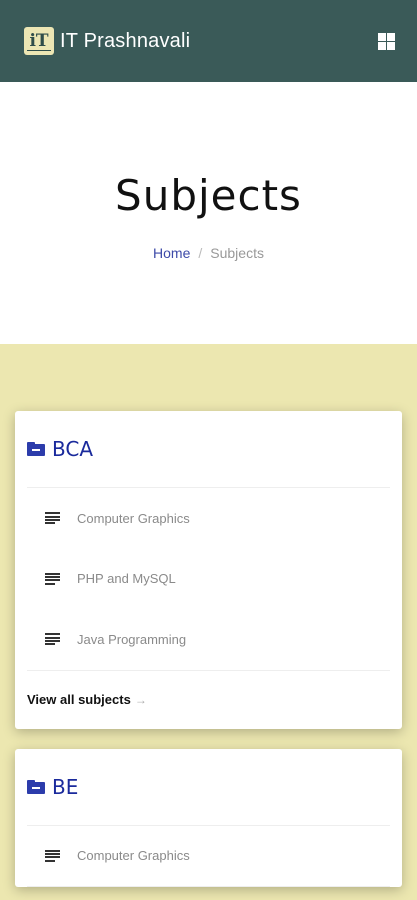 This screenshot has width=417, height=900. I want to click on breadcrumb-home-link: Home, so click(171, 253).